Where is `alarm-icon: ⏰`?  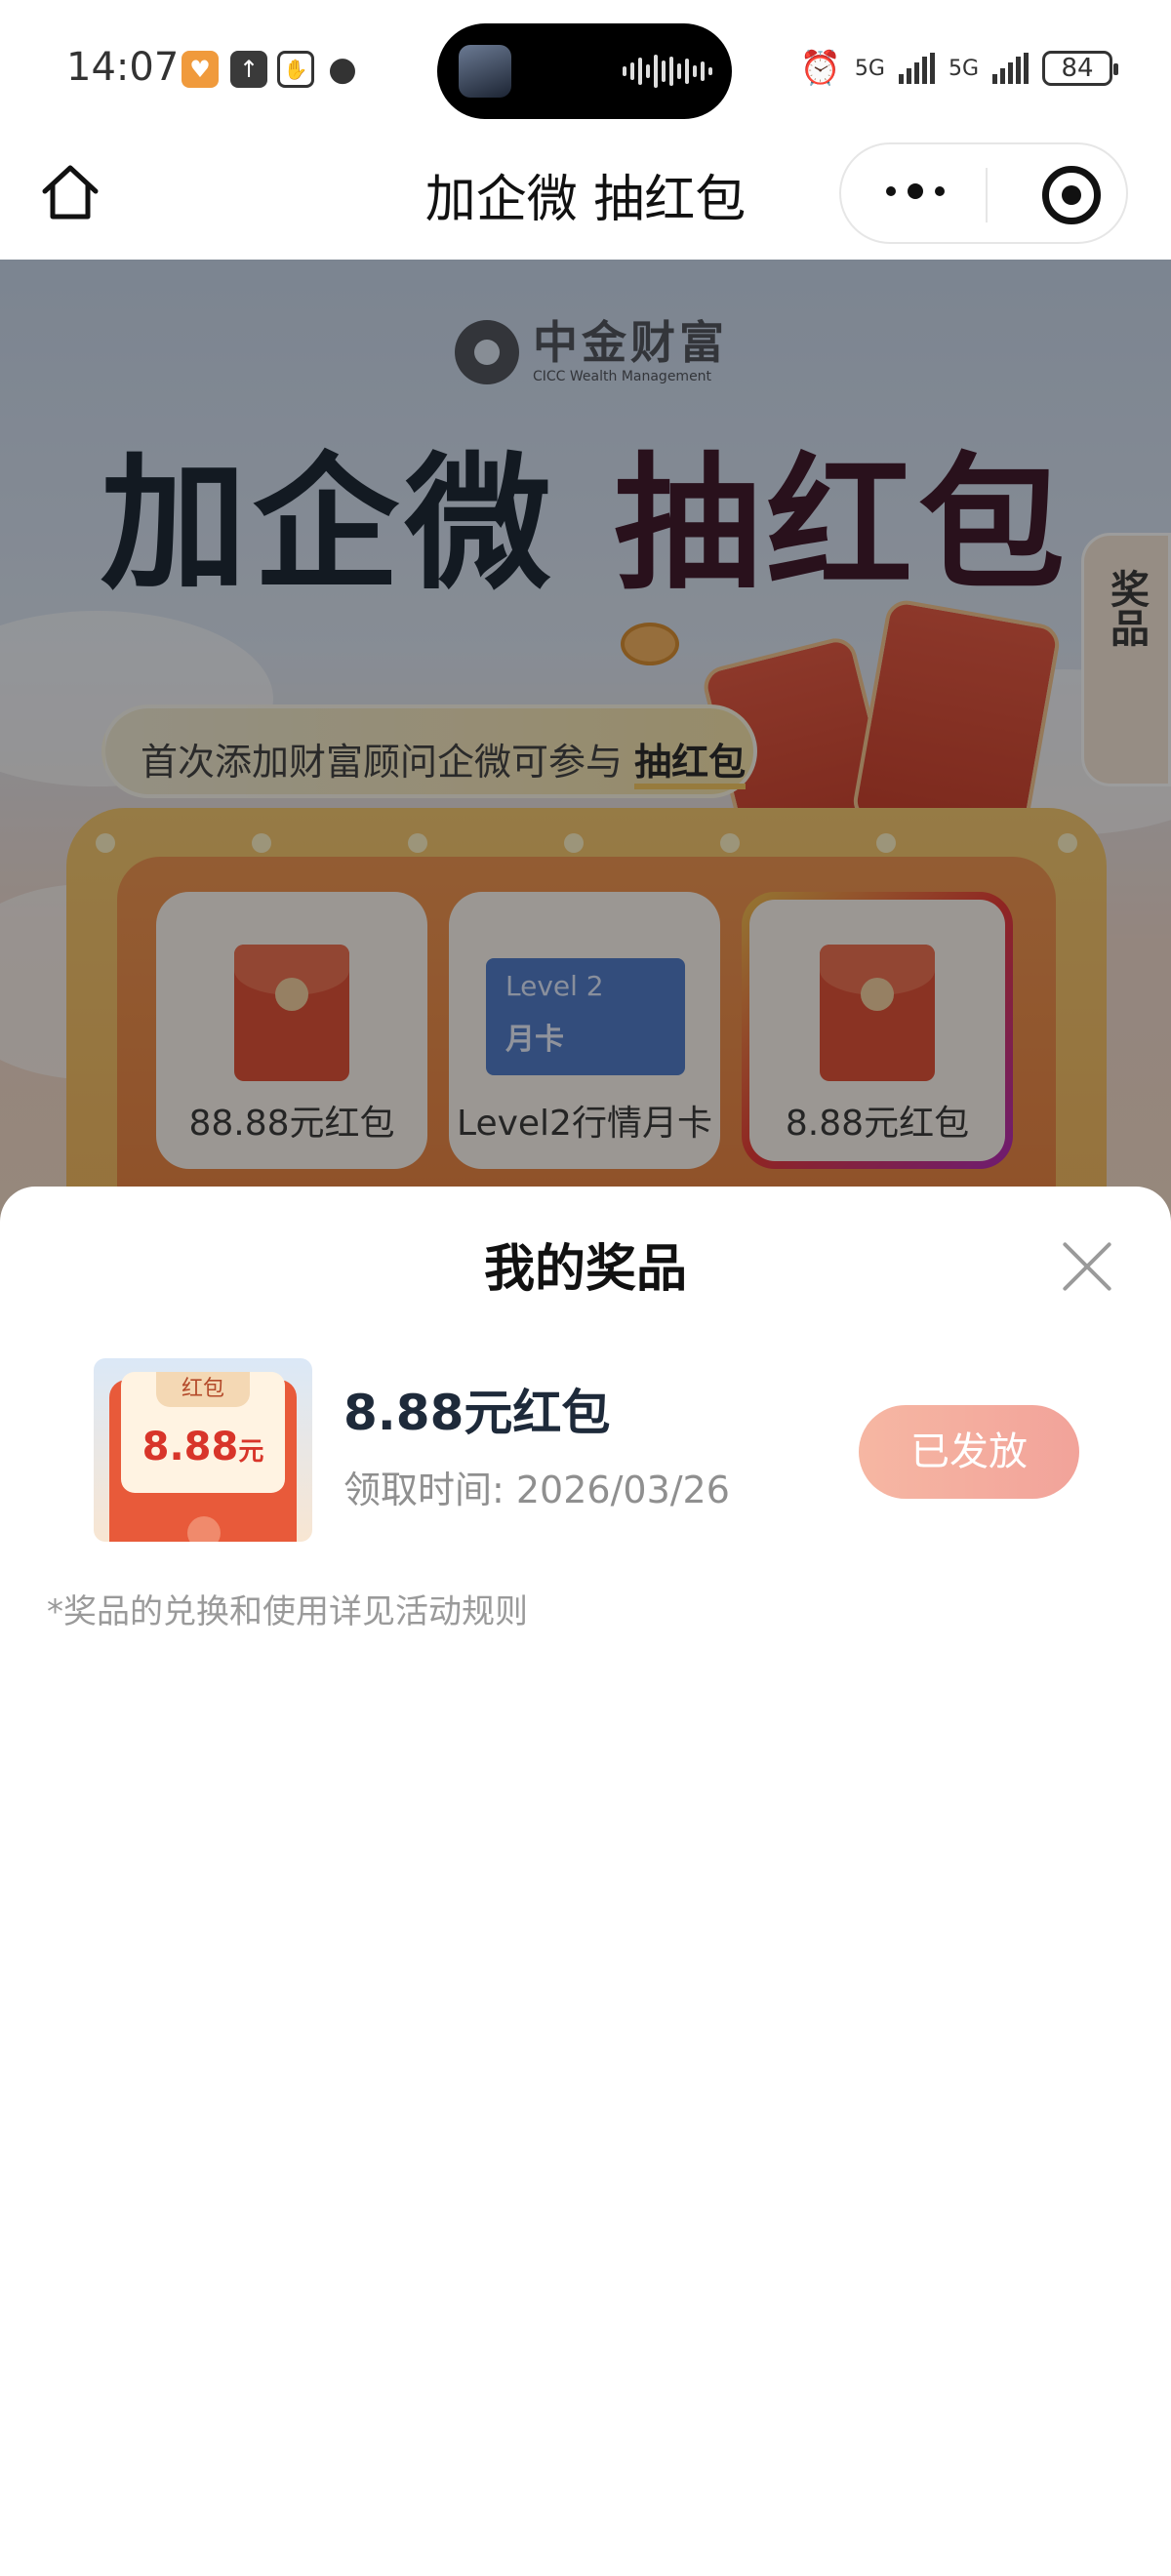
alarm-icon: ⏰ is located at coordinates (820, 68).